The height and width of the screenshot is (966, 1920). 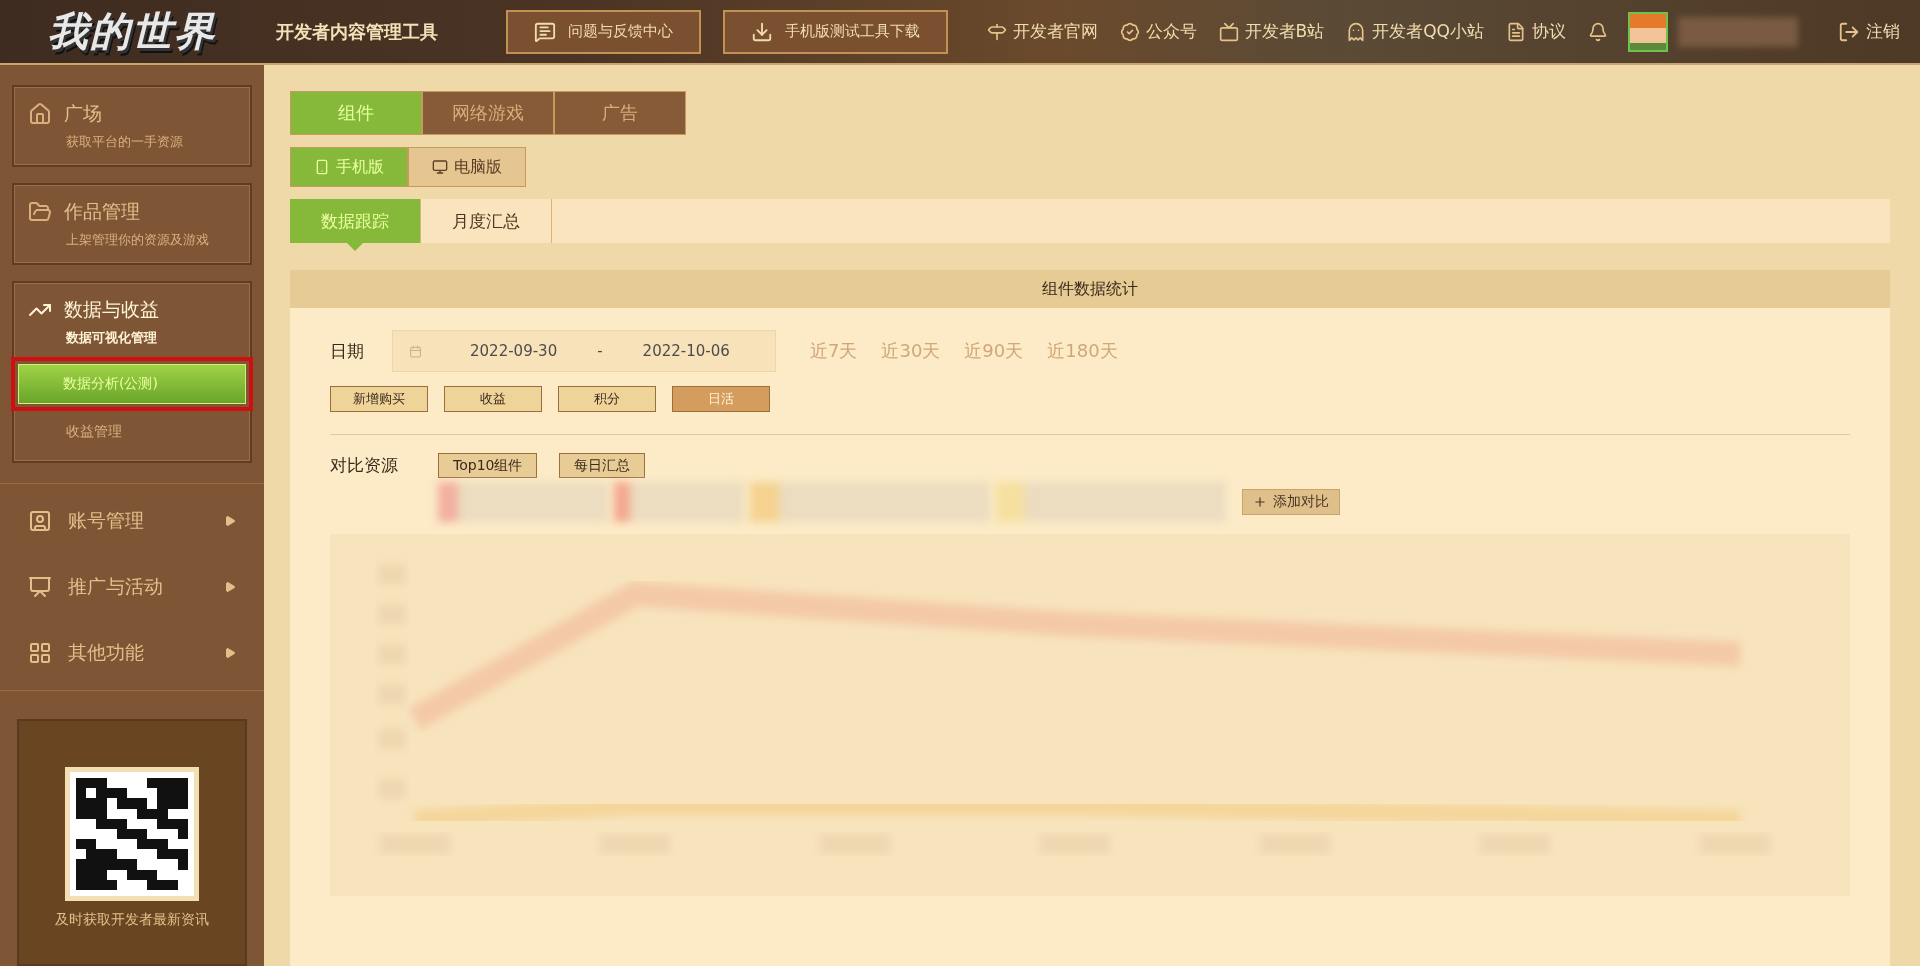 What do you see at coordinates (493, 399) in the screenshot?
I see `metric-button: 收益` at bounding box center [493, 399].